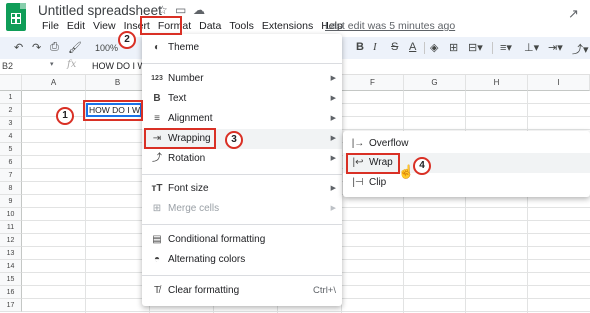 This screenshot has width=590, height=313. Describe the element at coordinates (210, 26) in the screenshot. I see `menu-data: Data` at that location.